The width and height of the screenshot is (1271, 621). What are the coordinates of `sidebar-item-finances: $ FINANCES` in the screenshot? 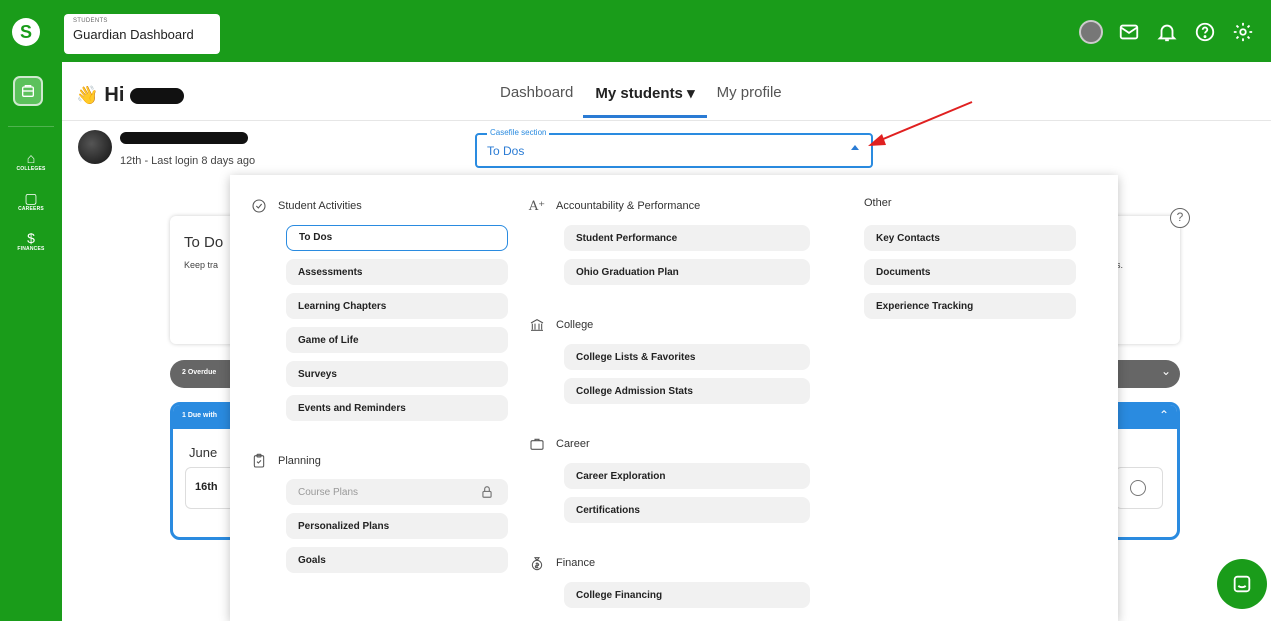 It's located at (31, 241).